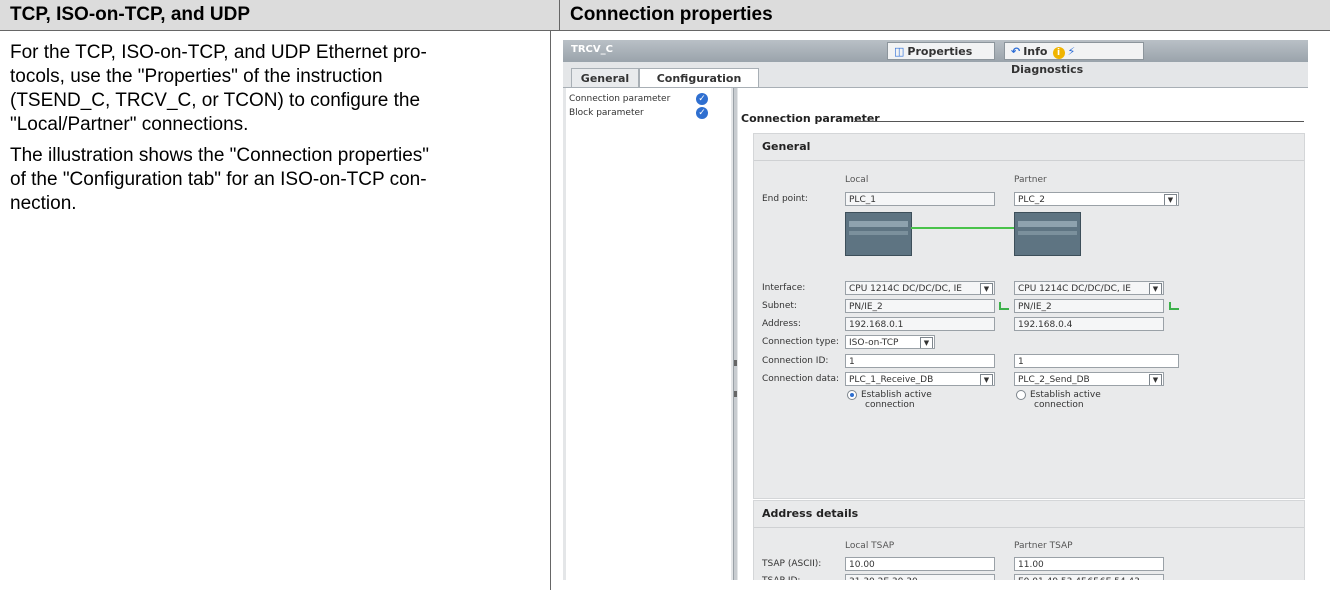 The image size is (1330, 590). What do you see at coordinates (1043, 546) in the screenshot?
I see `col-partner-tsap: Partner TSAP` at bounding box center [1043, 546].